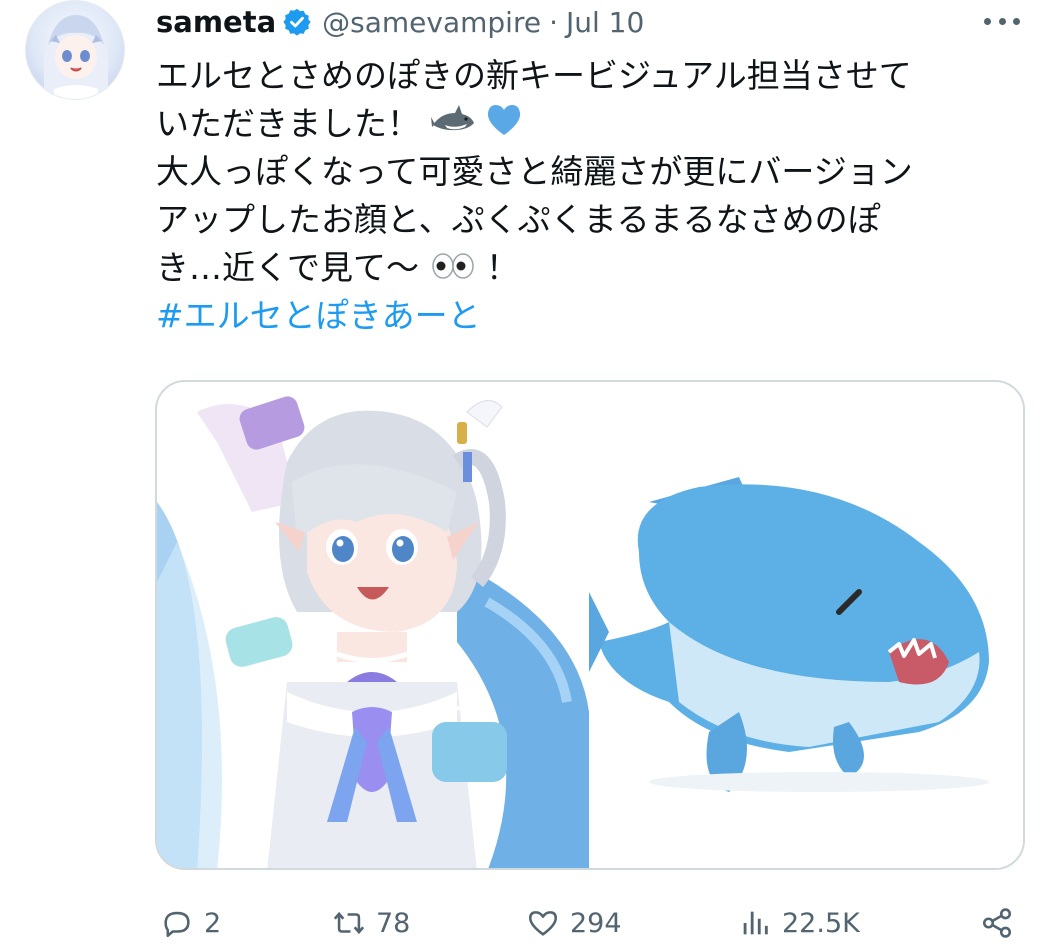 This screenshot has width=1064, height=946. What do you see at coordinates (288, 267) in the screenshot?
I see `tweet-line-text: き…近くで見て〜` at bounding box center [288, 267].